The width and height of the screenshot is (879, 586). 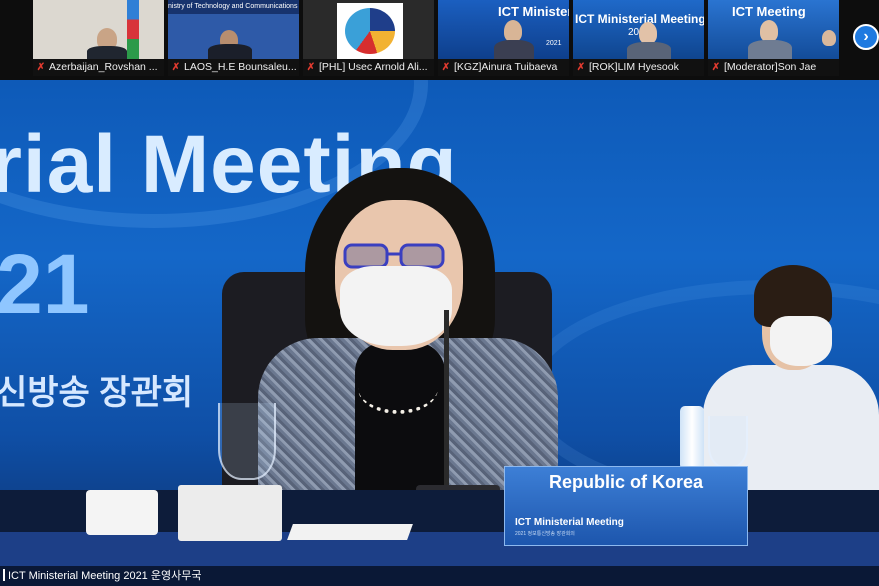 I want to click on participant-name-bar: ✗ [KGZ]Ainura Tuibaeva, so click(x=503, y=67).